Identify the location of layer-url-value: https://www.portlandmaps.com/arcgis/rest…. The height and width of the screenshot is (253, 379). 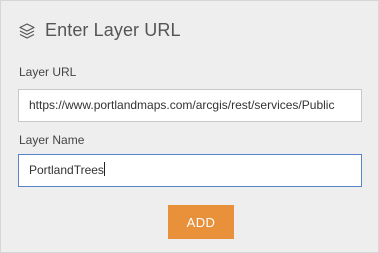
(182, 105).